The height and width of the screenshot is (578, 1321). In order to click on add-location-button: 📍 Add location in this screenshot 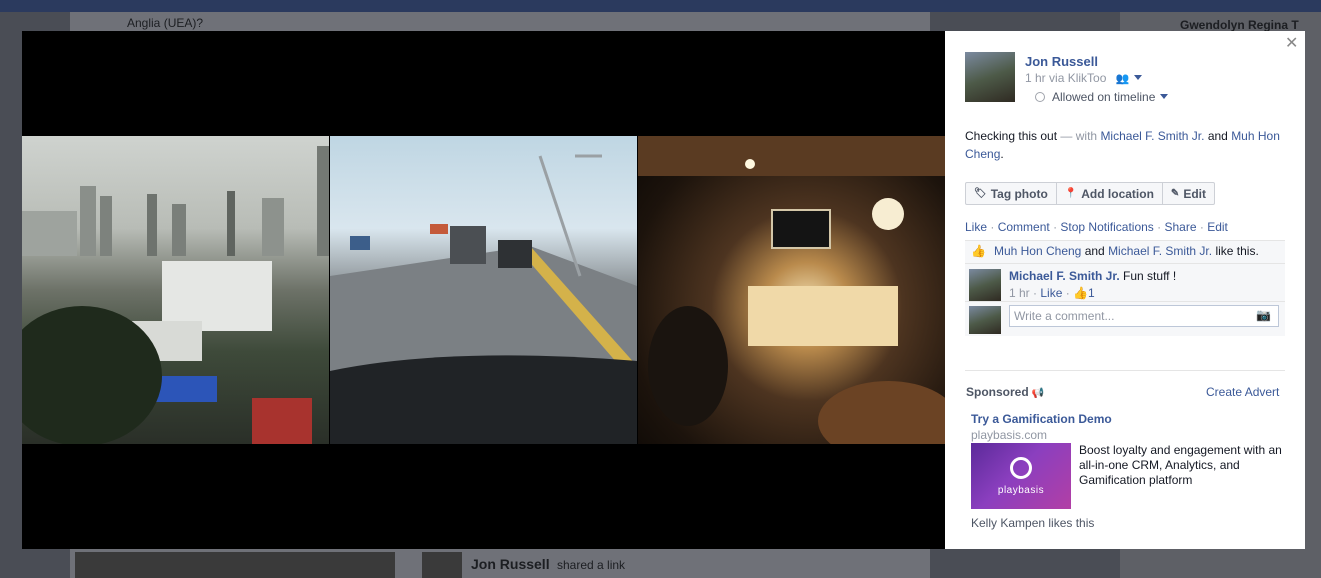, I will do `click(1110, 193)`.